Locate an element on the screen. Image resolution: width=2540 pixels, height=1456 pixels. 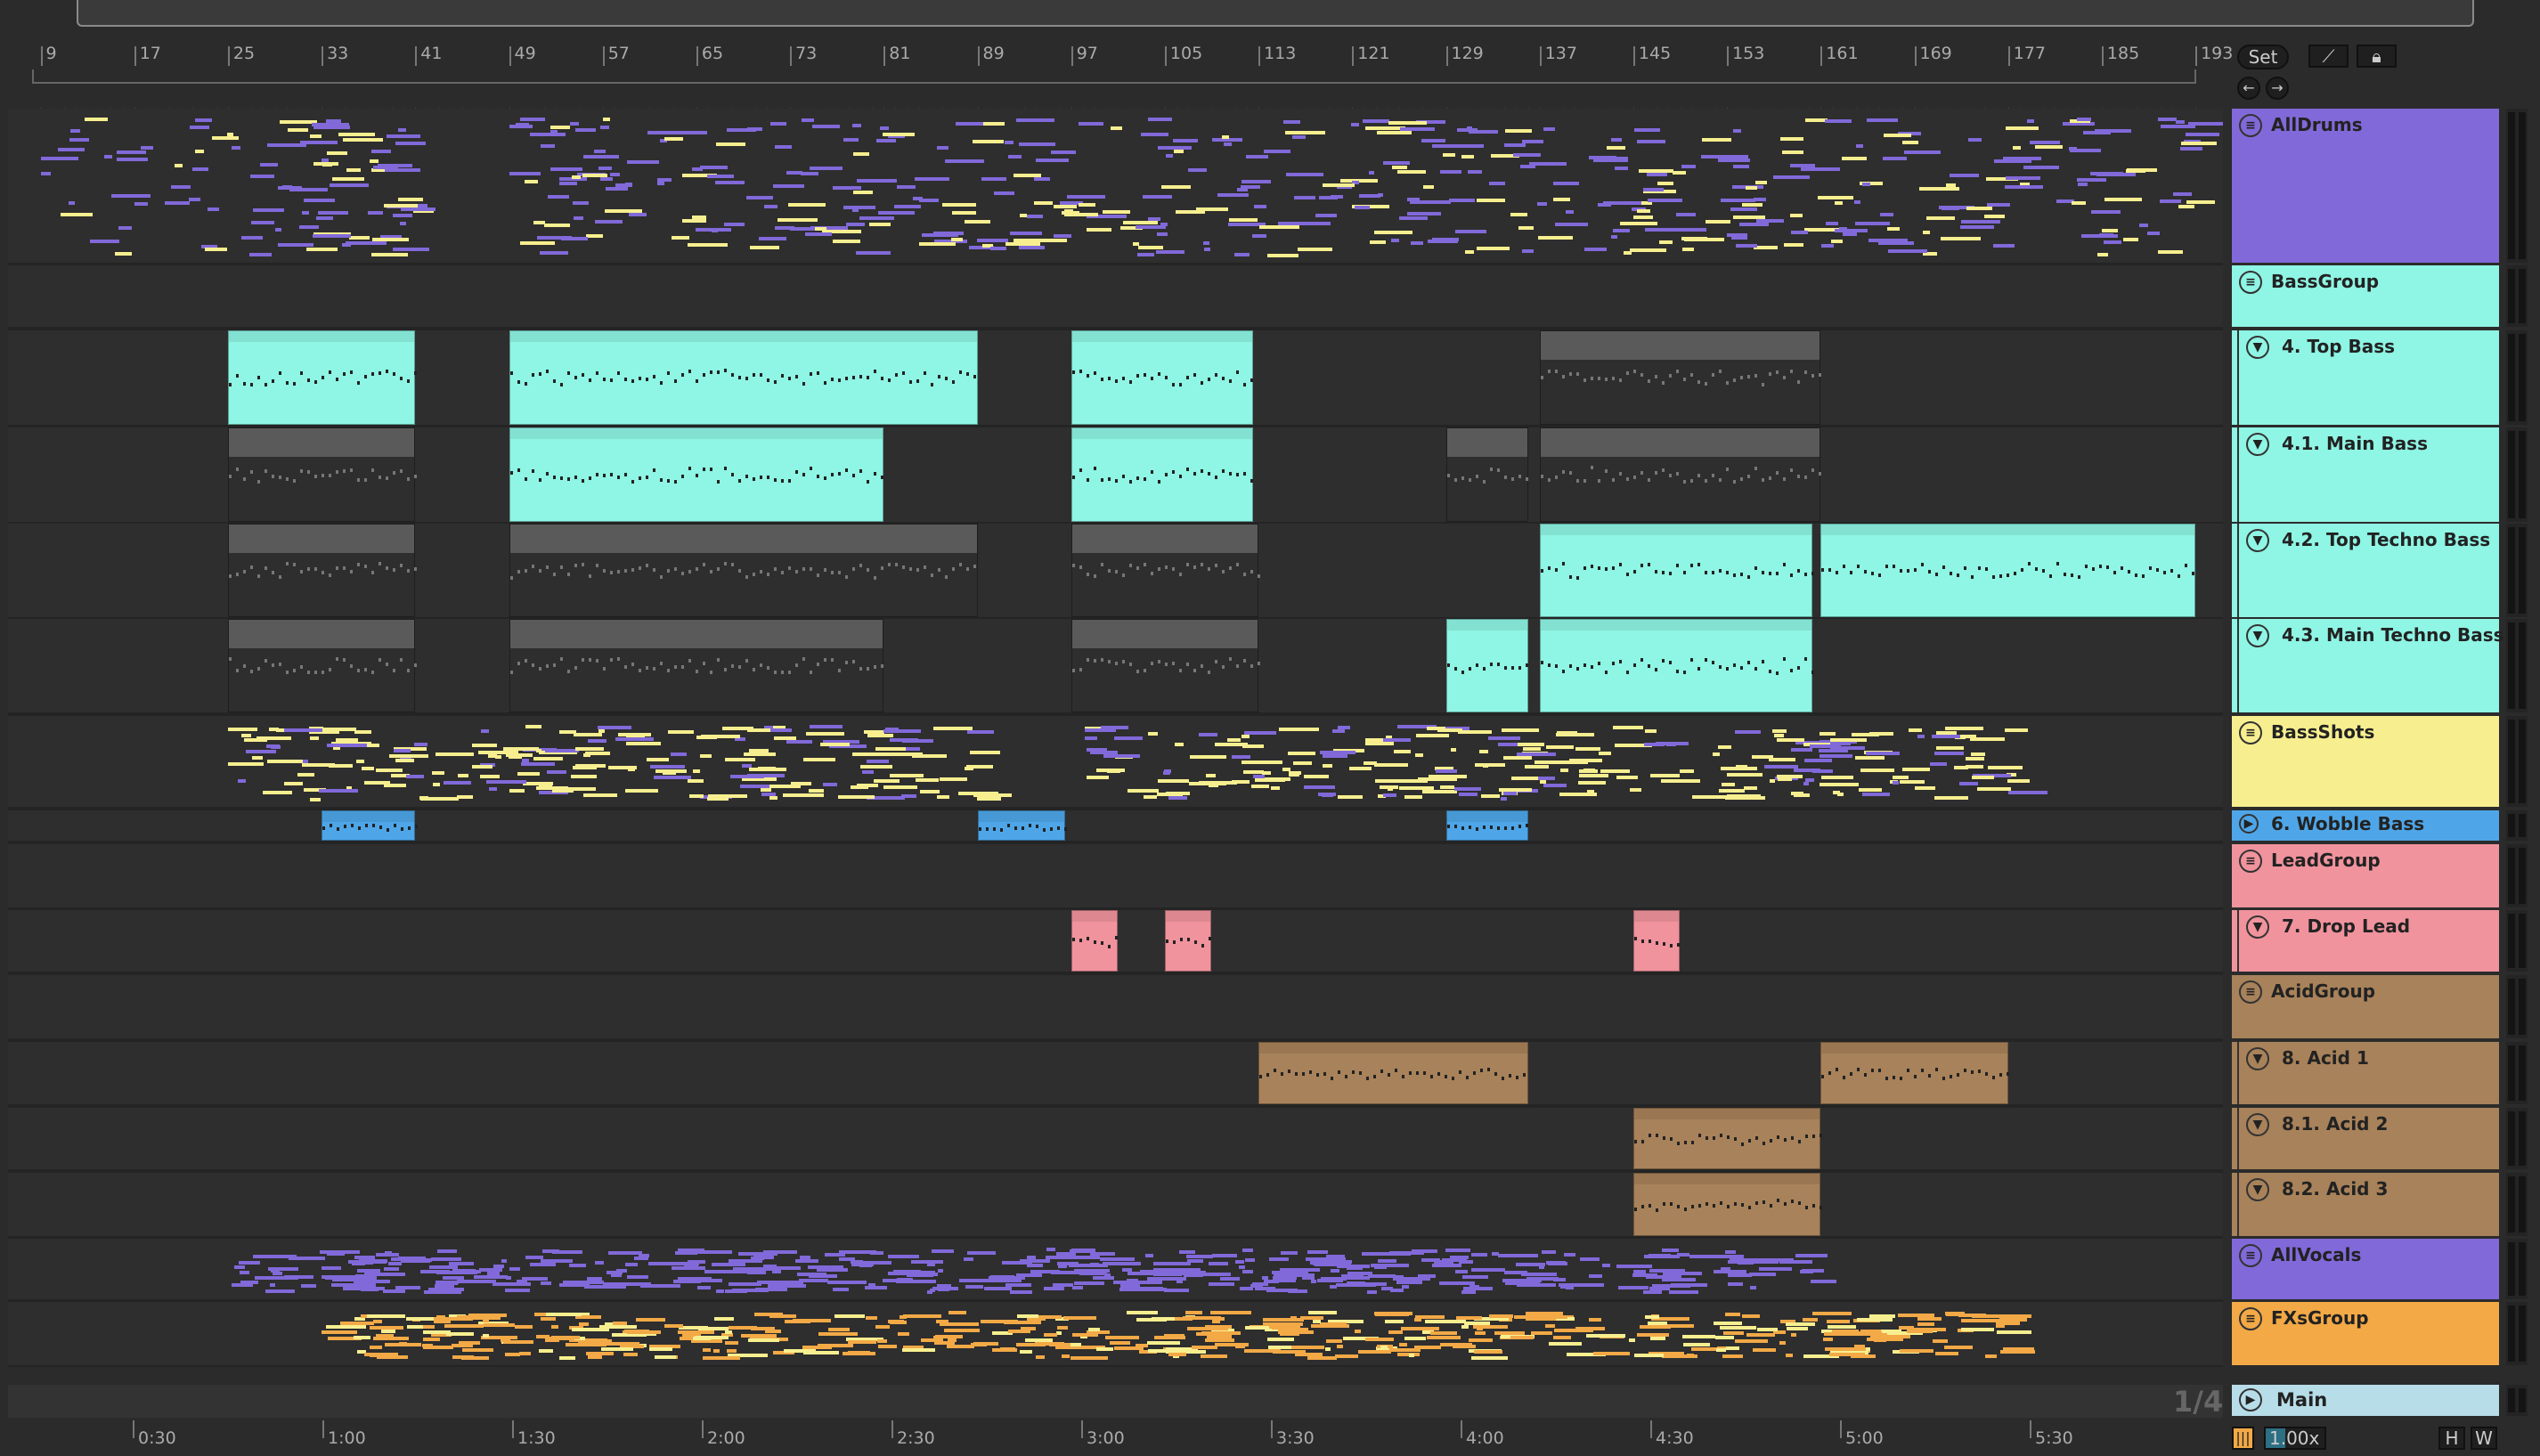
track-header: ≡ AllVocals is located at coordinates (2365, 1269).